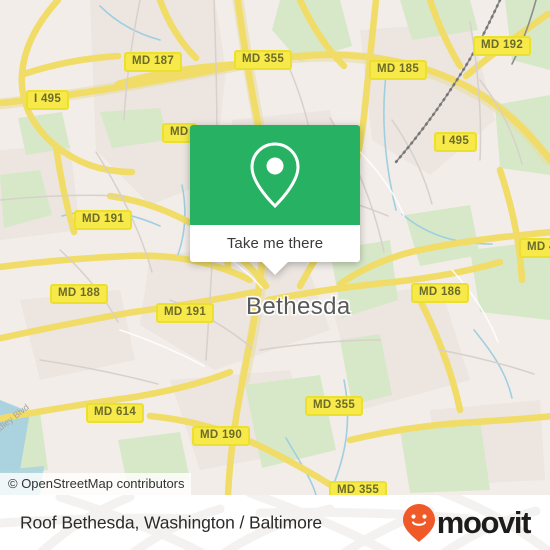 This screenshot has width=550, height=550. Describe the element at coordinates (502, 46) in the screenshot. I see `road-shield: MD 192` at that location.